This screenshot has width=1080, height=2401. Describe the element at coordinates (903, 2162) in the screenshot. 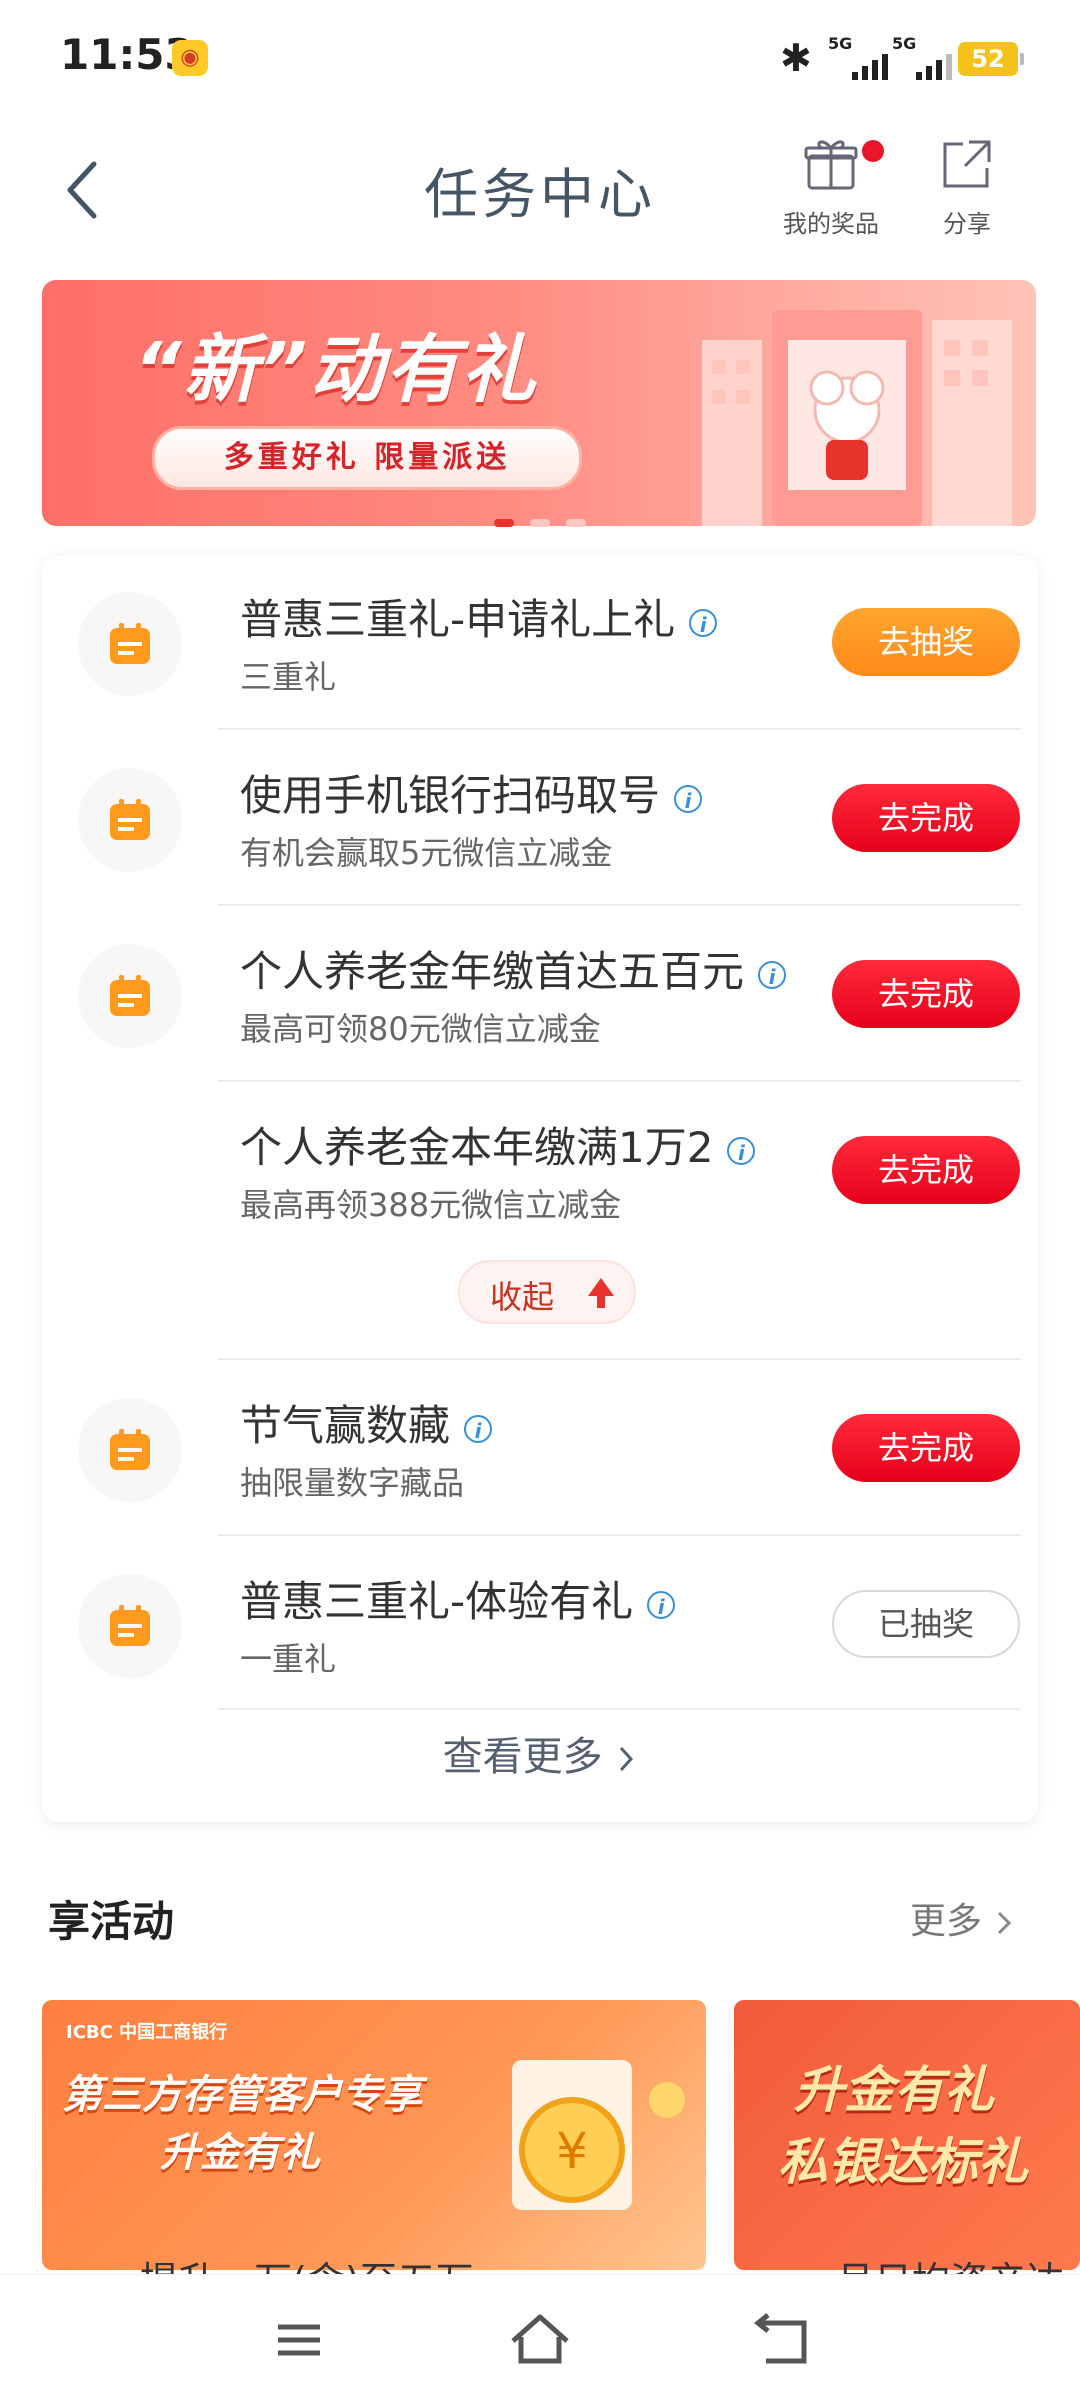

I see `activity-headline-2: 私银达标礼` at that location.